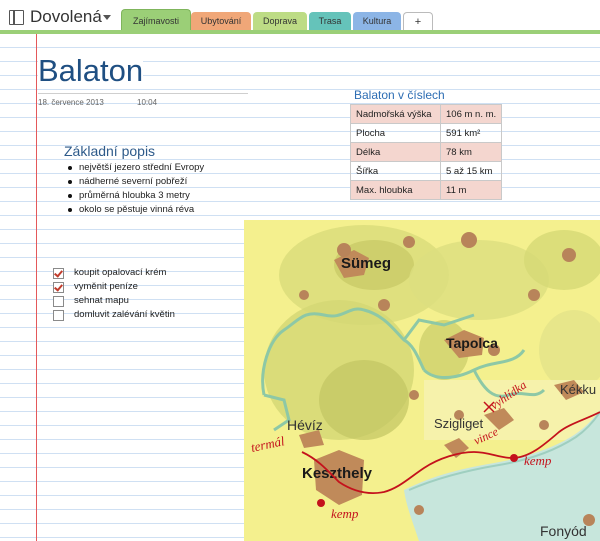 The image size is (600, 541). I want to click on notebook-title: Dovolená, so click(66, 17).